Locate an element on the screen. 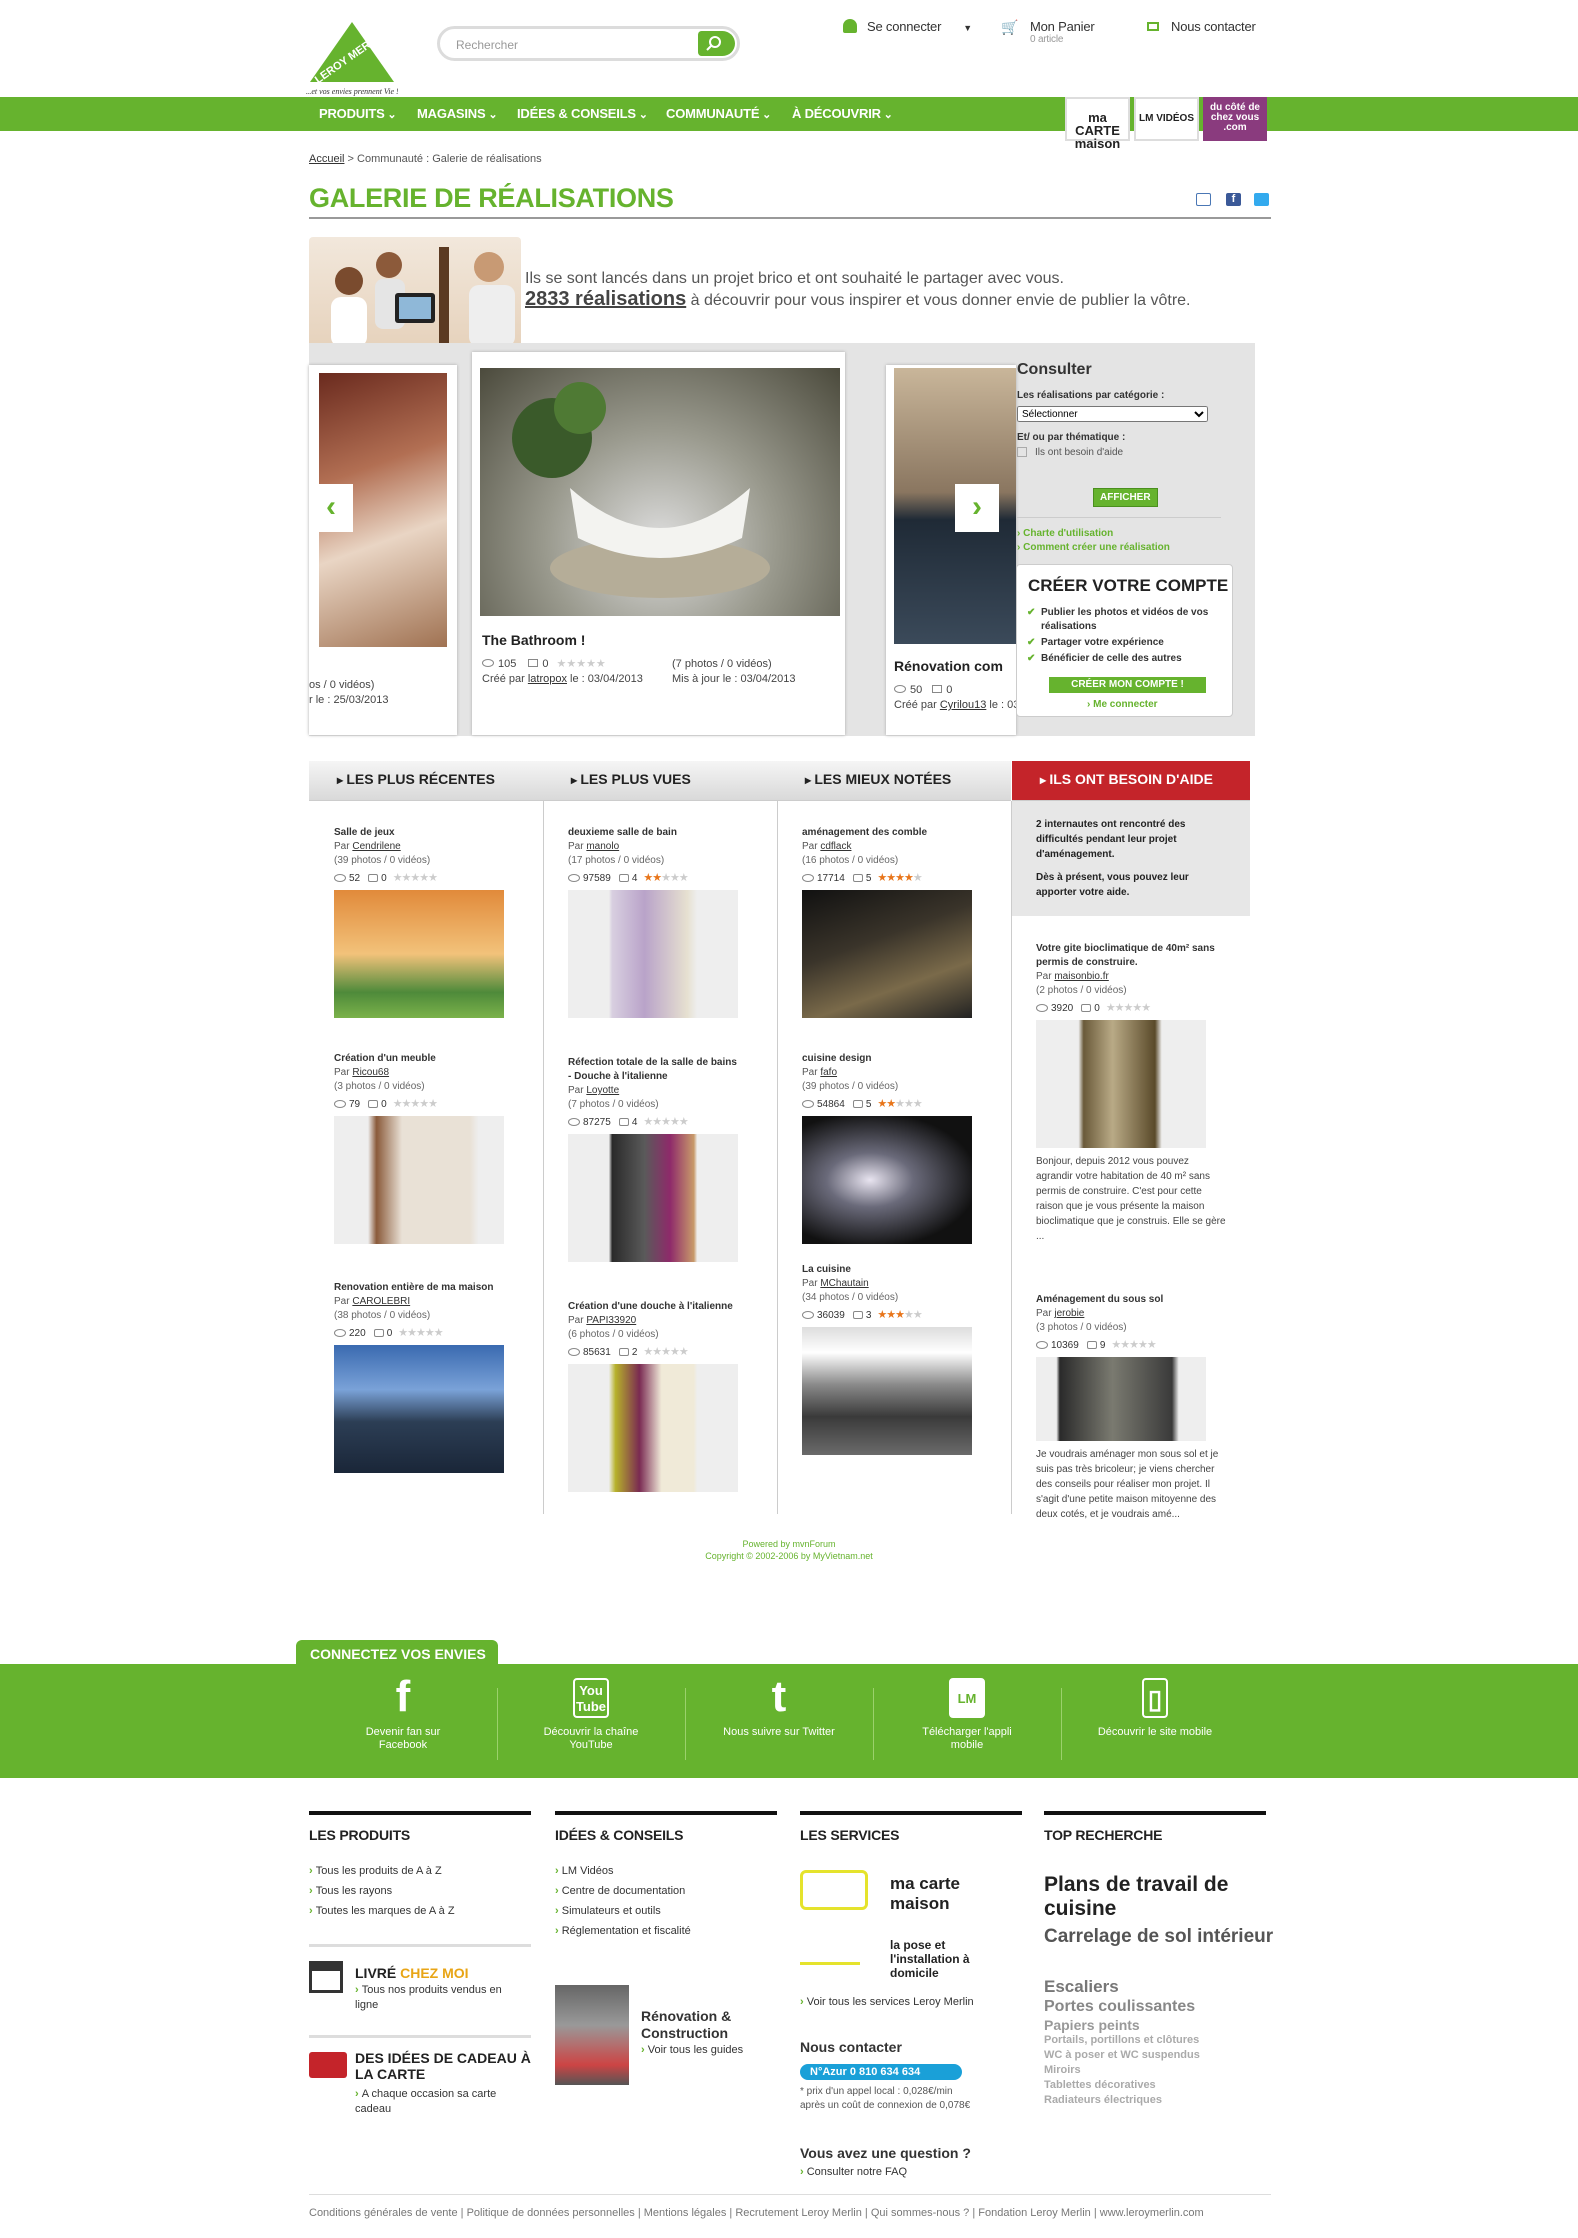  cart-link: 🛒 Mon Panier 0 article is located at coordinates (1048, 32).